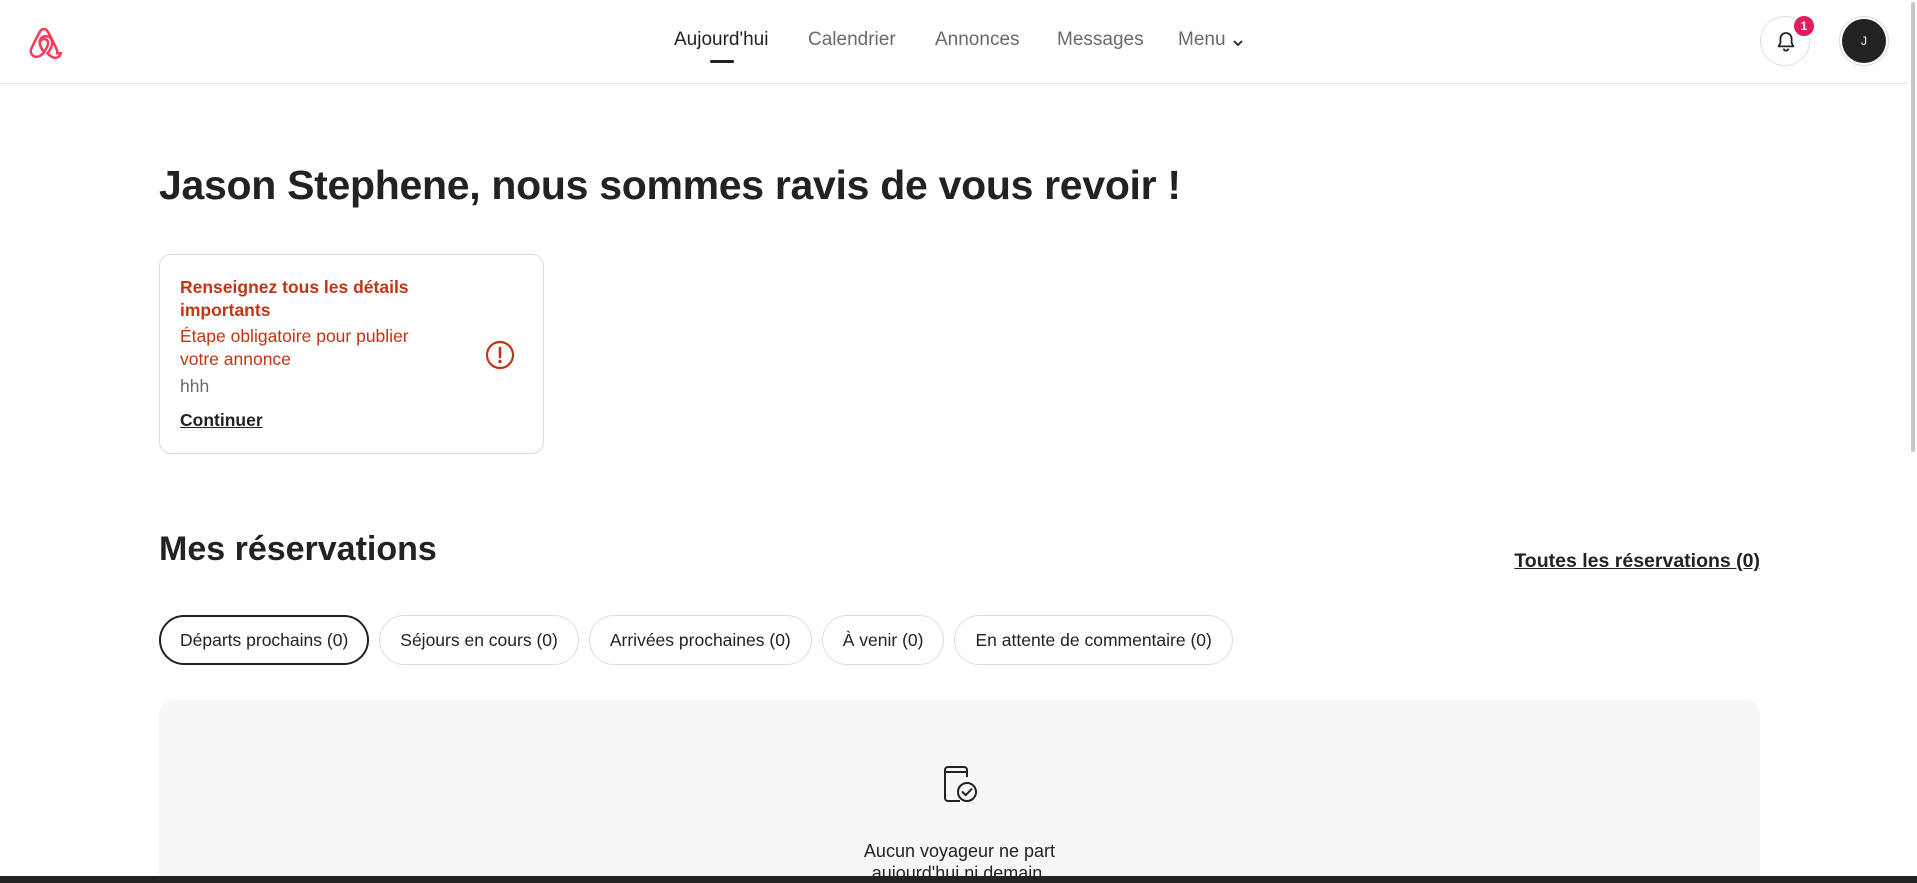  Describe the element at coordinates (264, 640) in the screenshot. I see `tab-checking-out: Départs prochains (0)` at that location.